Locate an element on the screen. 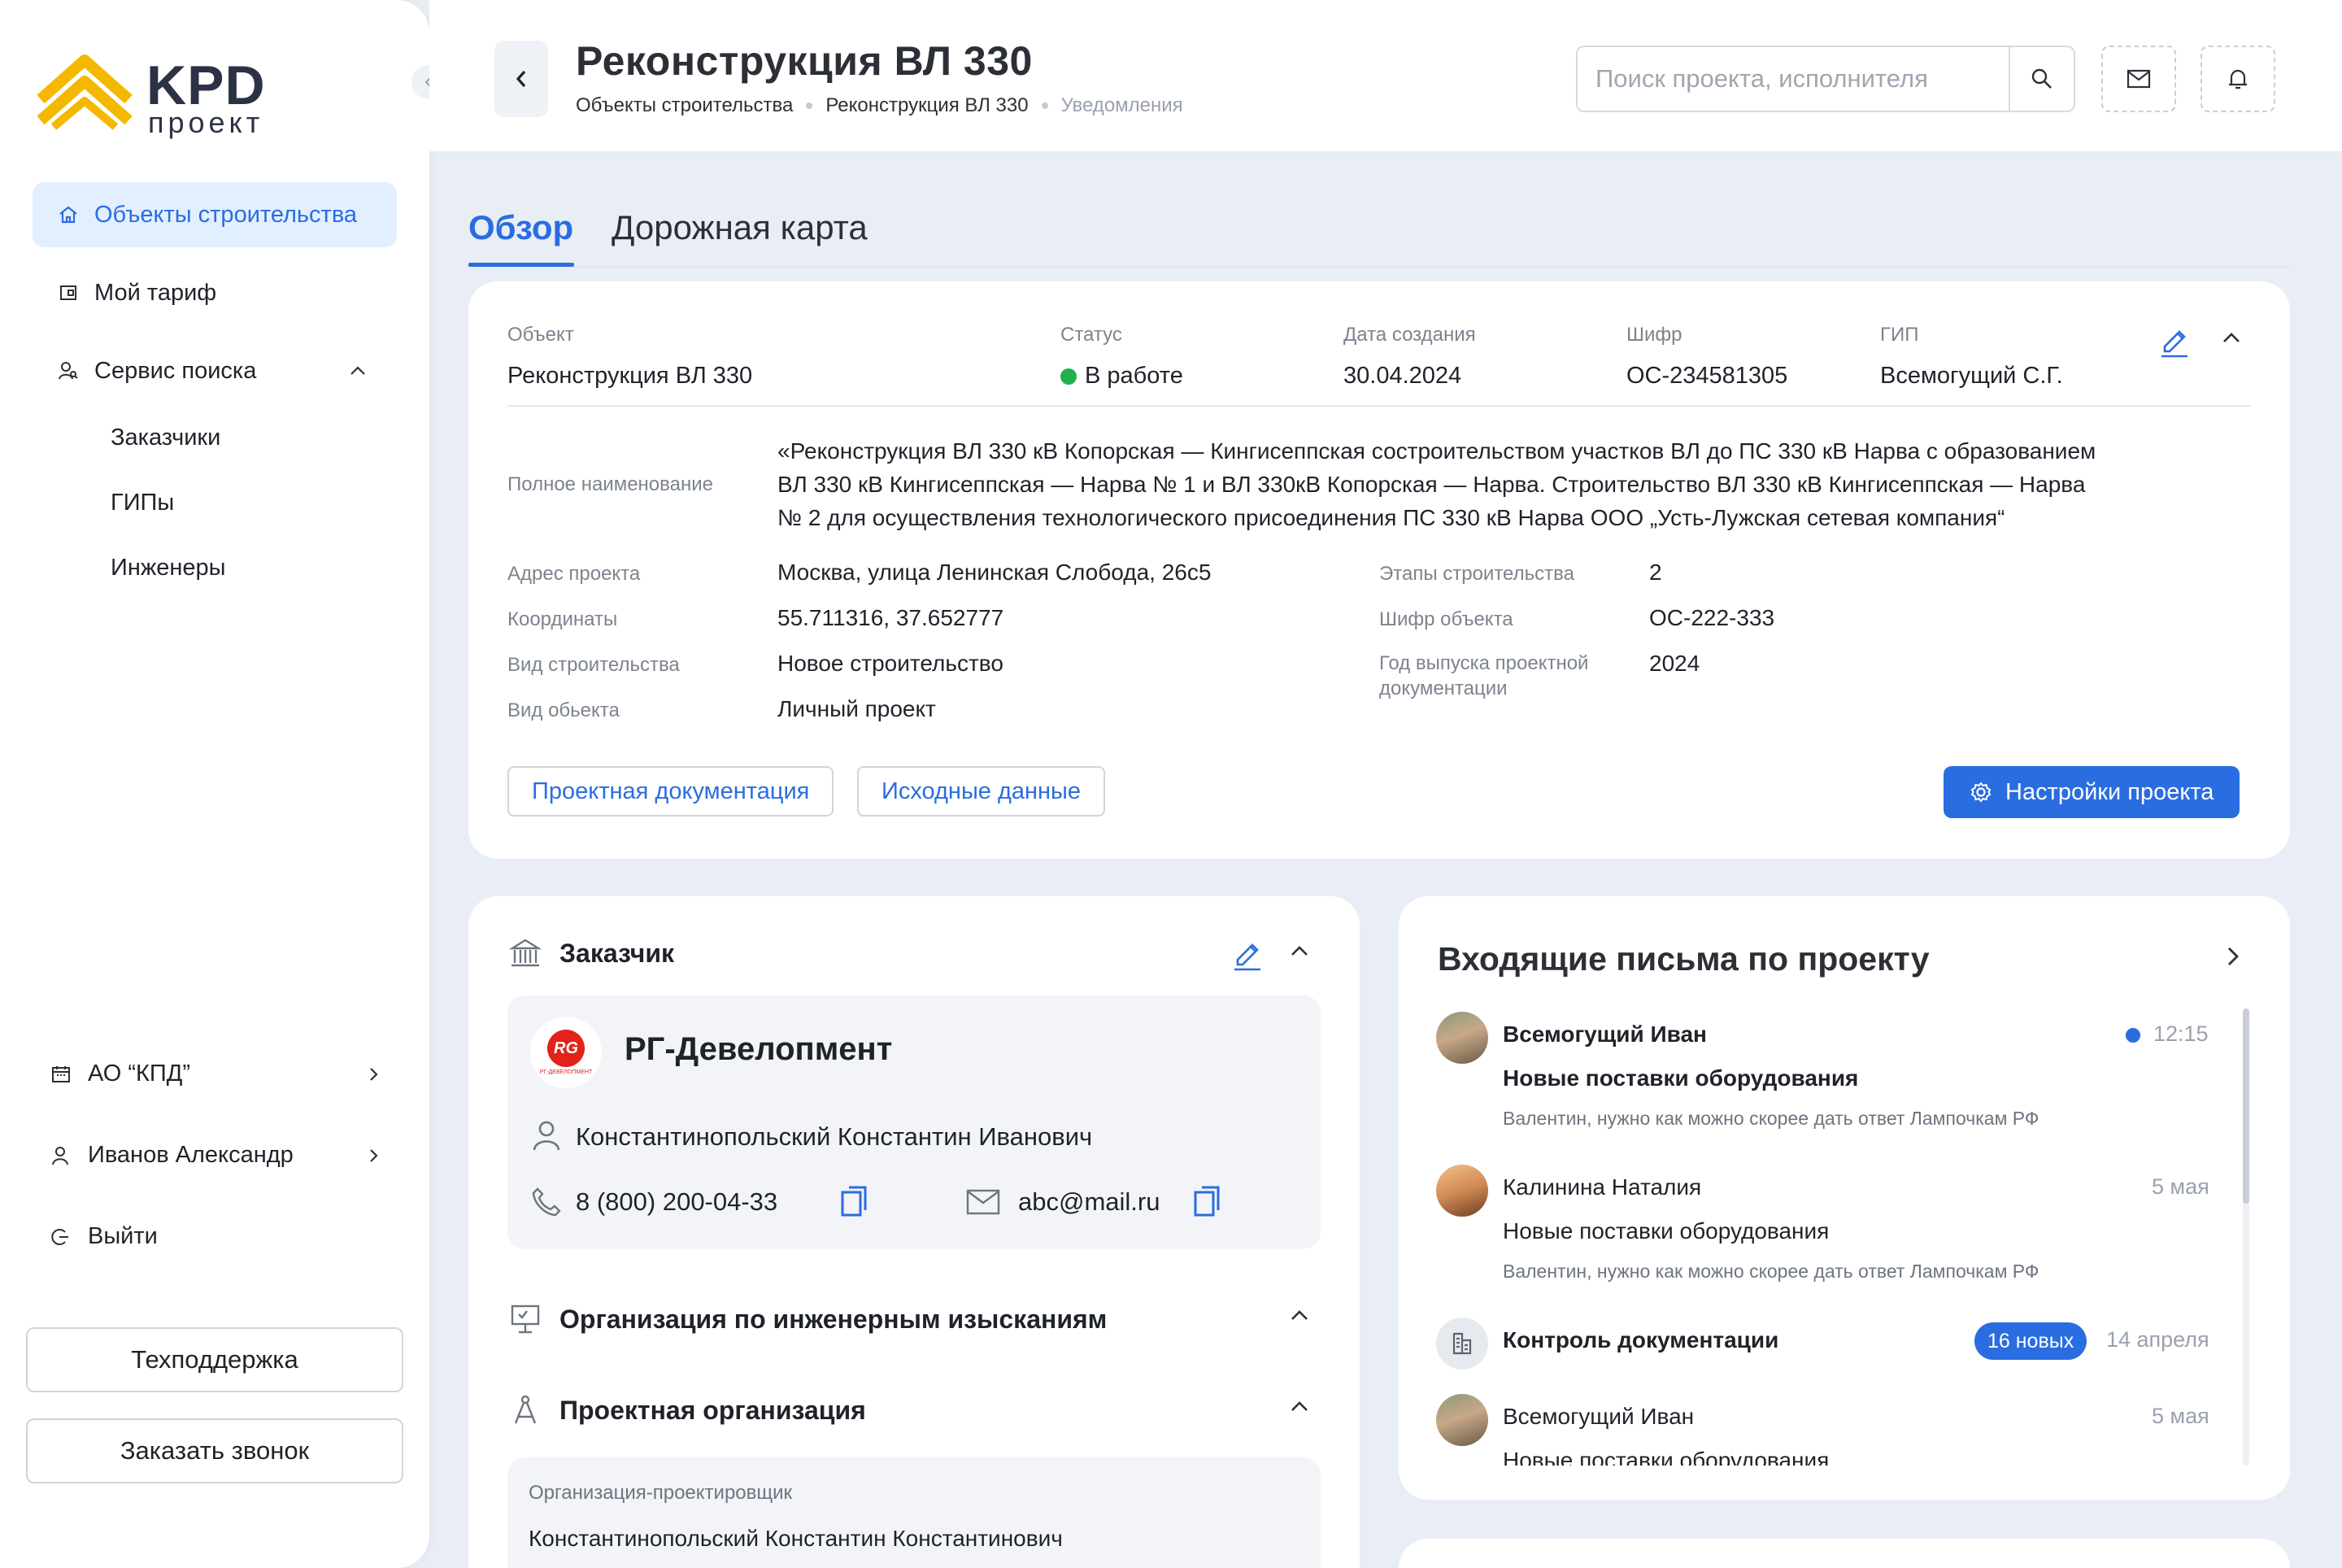  sidebar-subitem-gips: ГИПы is located at coordinates (143, 503).